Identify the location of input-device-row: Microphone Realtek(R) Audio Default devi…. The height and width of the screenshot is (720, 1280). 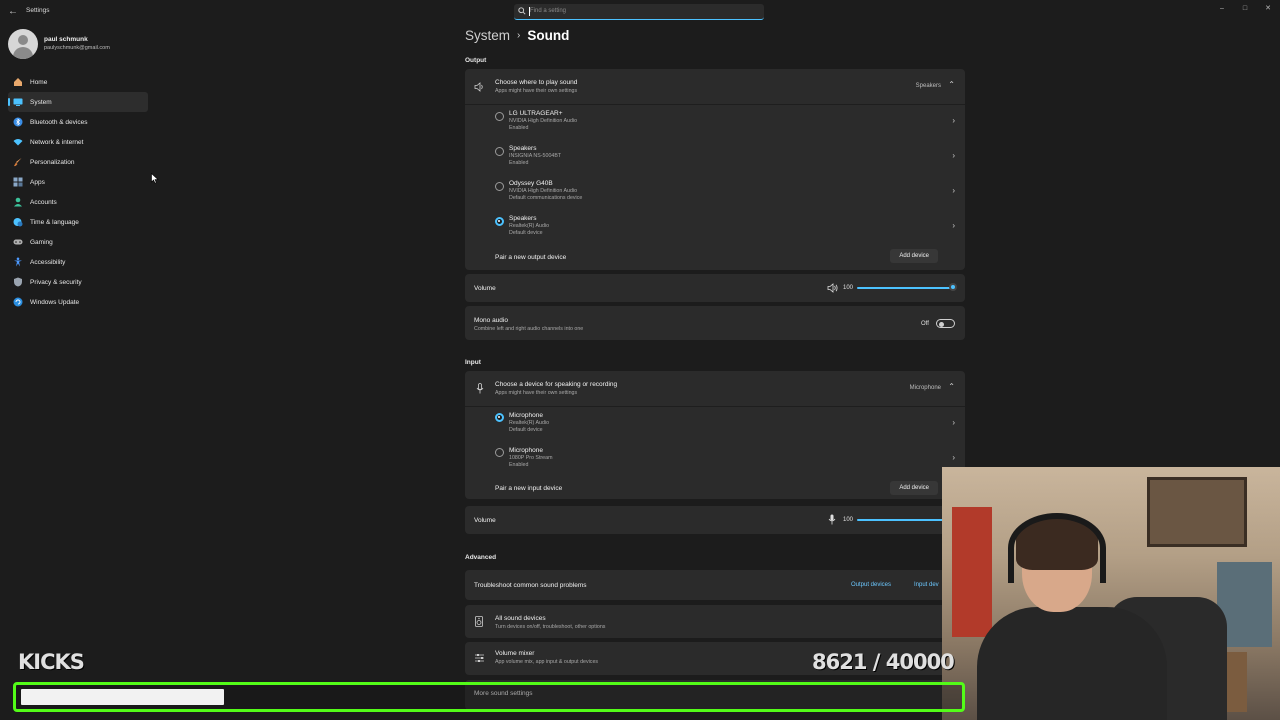
(715, 424).